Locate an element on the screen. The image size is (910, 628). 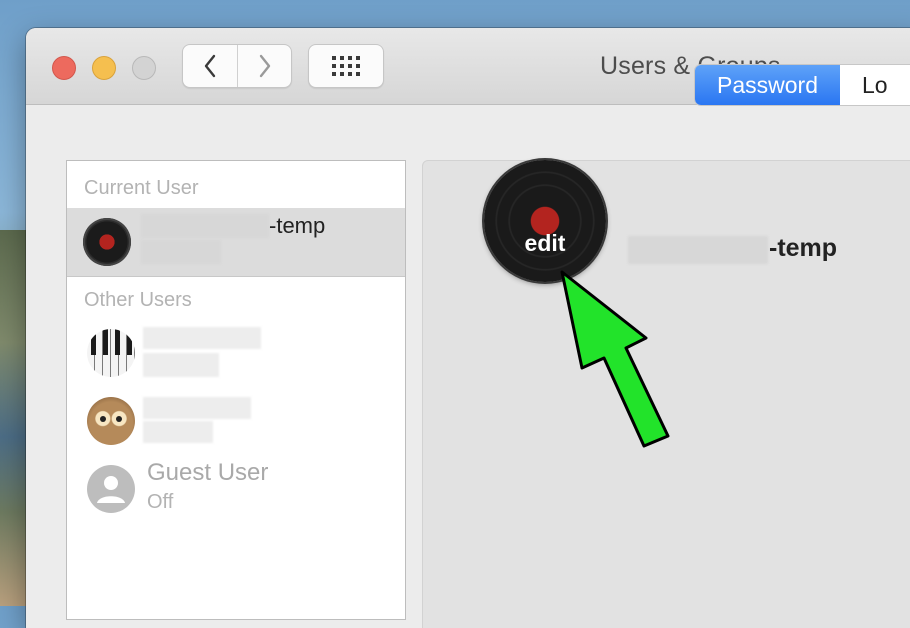
guest-user-status: Off is located at coordinates (160, 502).